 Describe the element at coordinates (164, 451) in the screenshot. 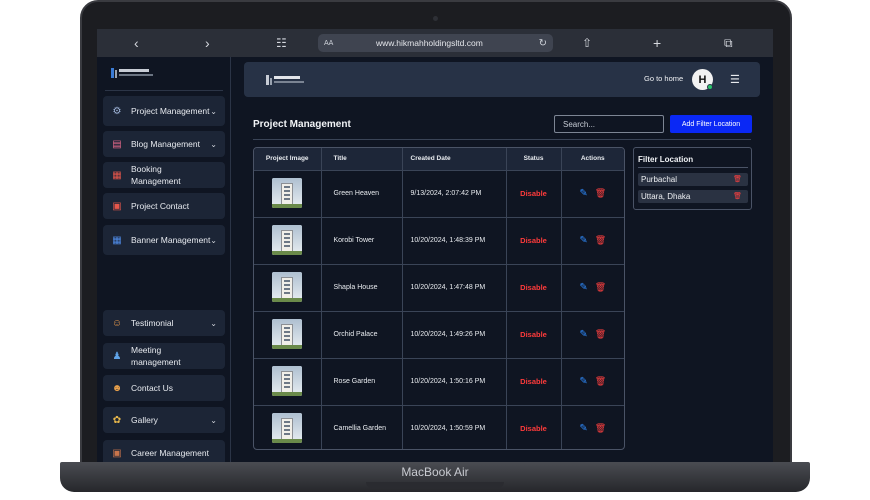

I see `sidebar-item-career-management: ▣ Career Management` at that location.